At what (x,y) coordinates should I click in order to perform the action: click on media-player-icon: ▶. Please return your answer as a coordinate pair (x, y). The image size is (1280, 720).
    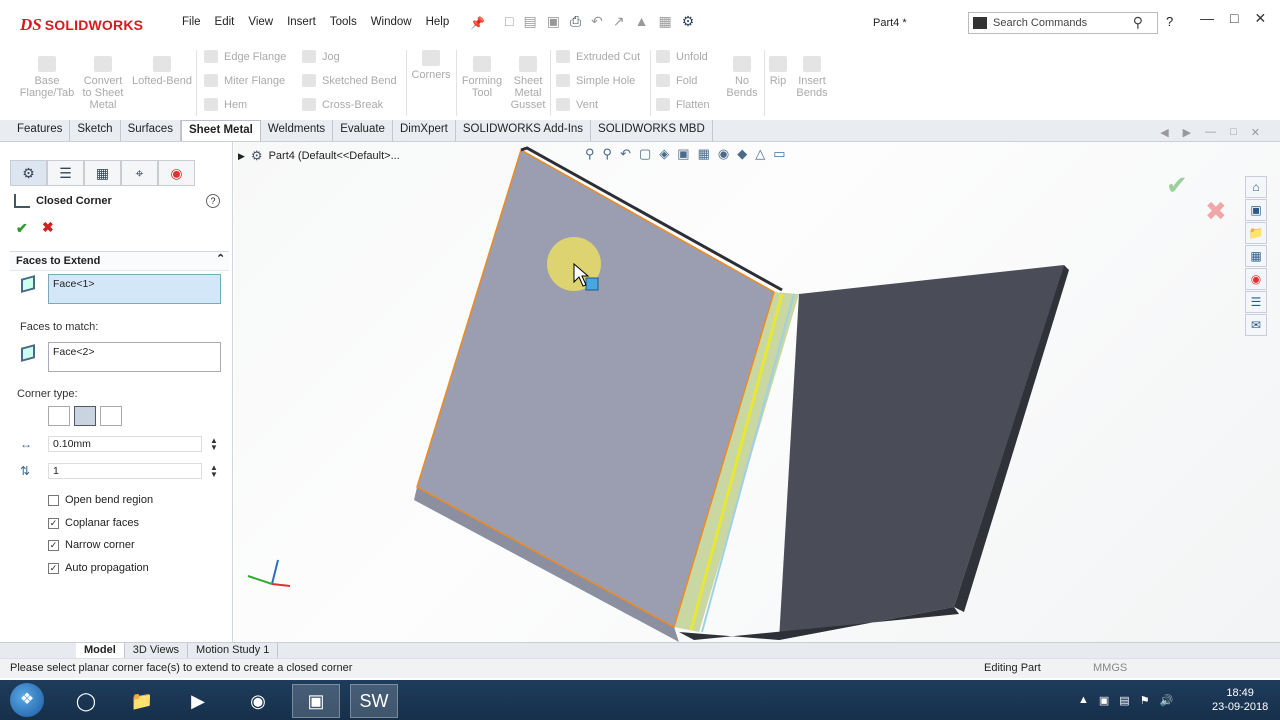
    Looking at the image, I should click on (198, 701).